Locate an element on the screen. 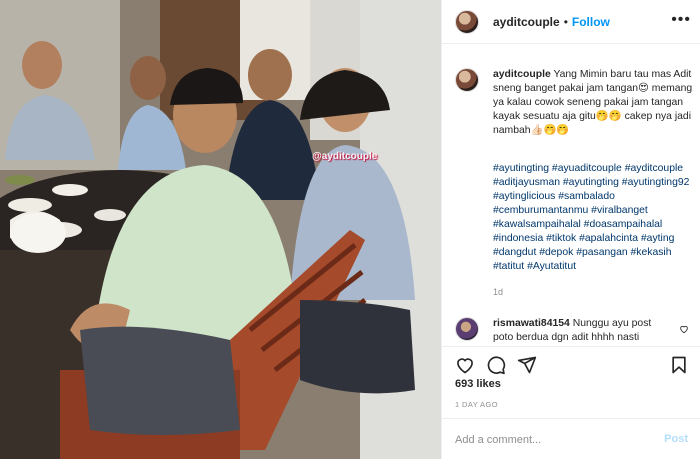 This screenshot has height=459, width=700. caption-username: ayditcouple is located at coordinates (522, 74).